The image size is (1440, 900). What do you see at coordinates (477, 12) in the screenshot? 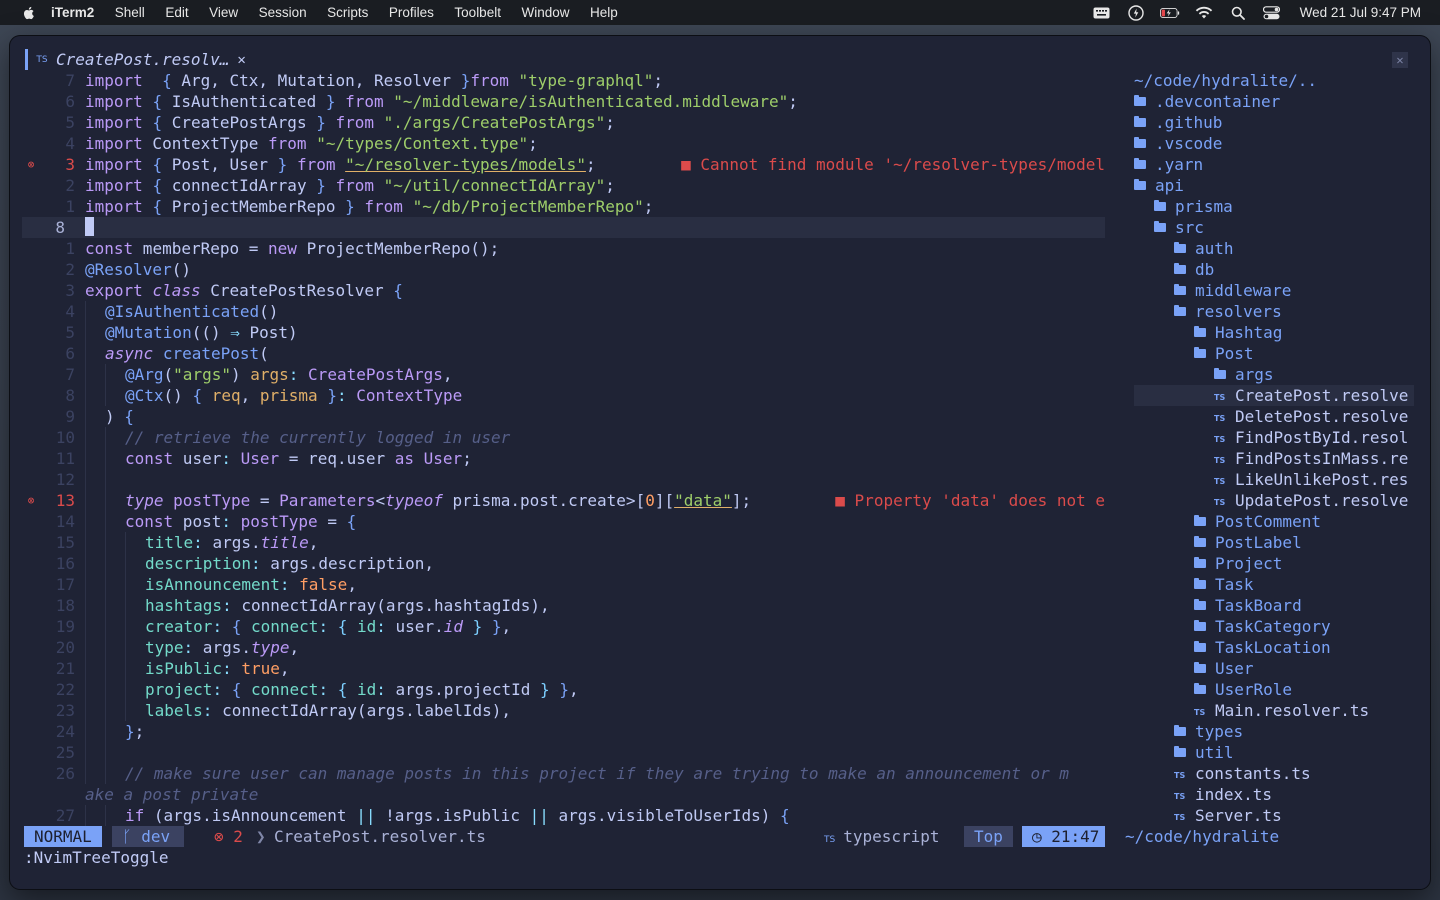
I see `menu-toolbelt: Toolbelt` at bounding box center [477, 12].